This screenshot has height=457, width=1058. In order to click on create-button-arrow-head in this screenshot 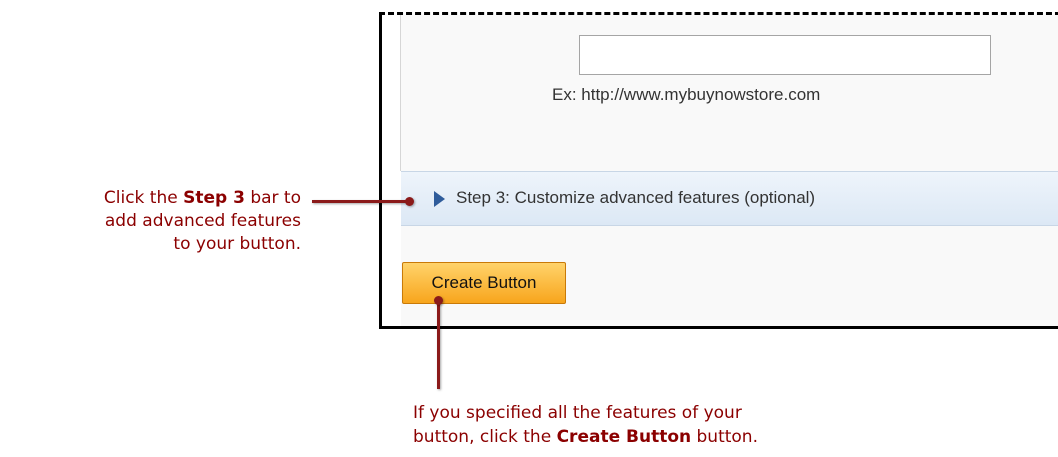, I will do `click(438, 300)`.